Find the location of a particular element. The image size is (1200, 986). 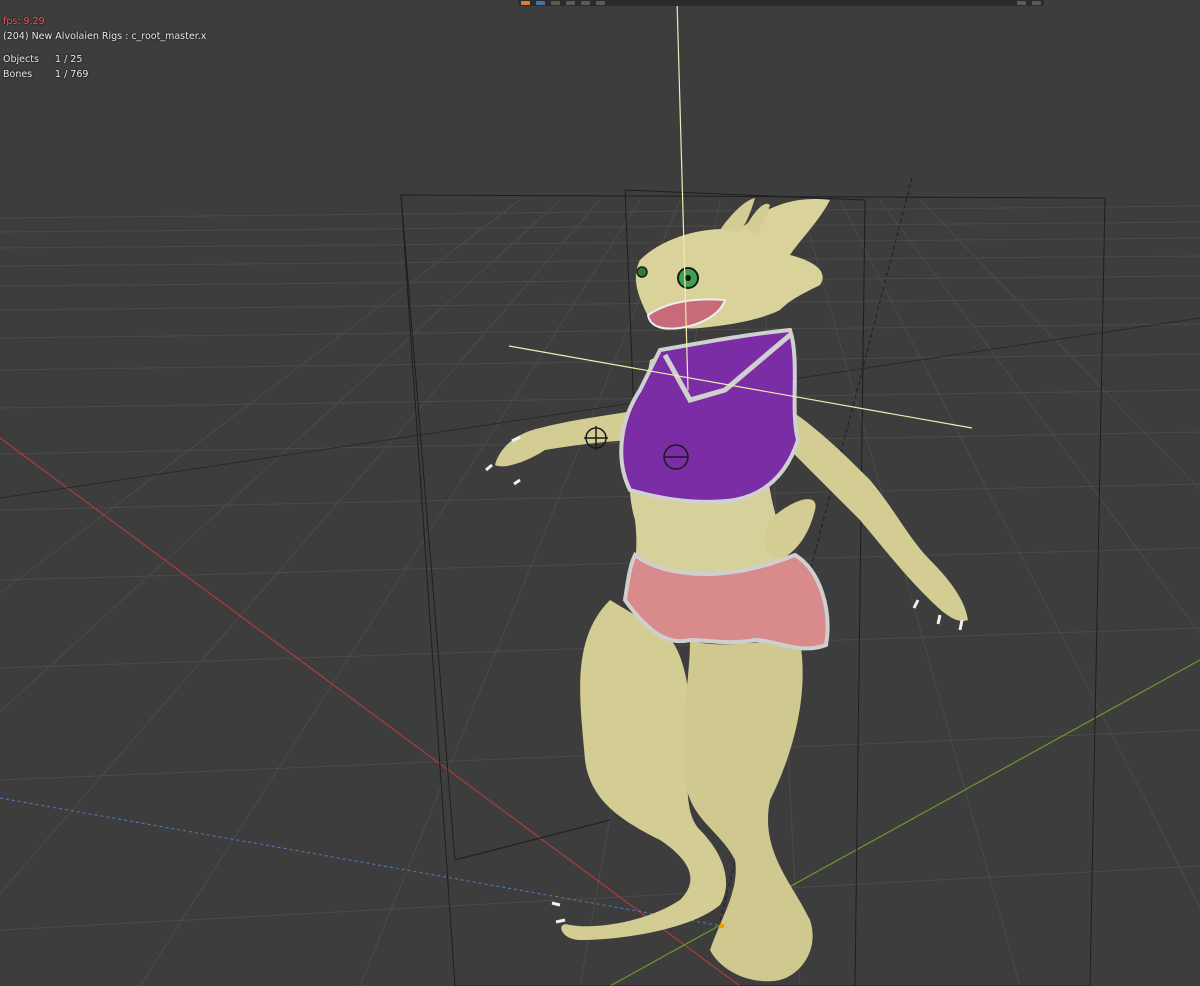

stats-bones: Bones 1 / 769 is located at coordinates (104, 74).